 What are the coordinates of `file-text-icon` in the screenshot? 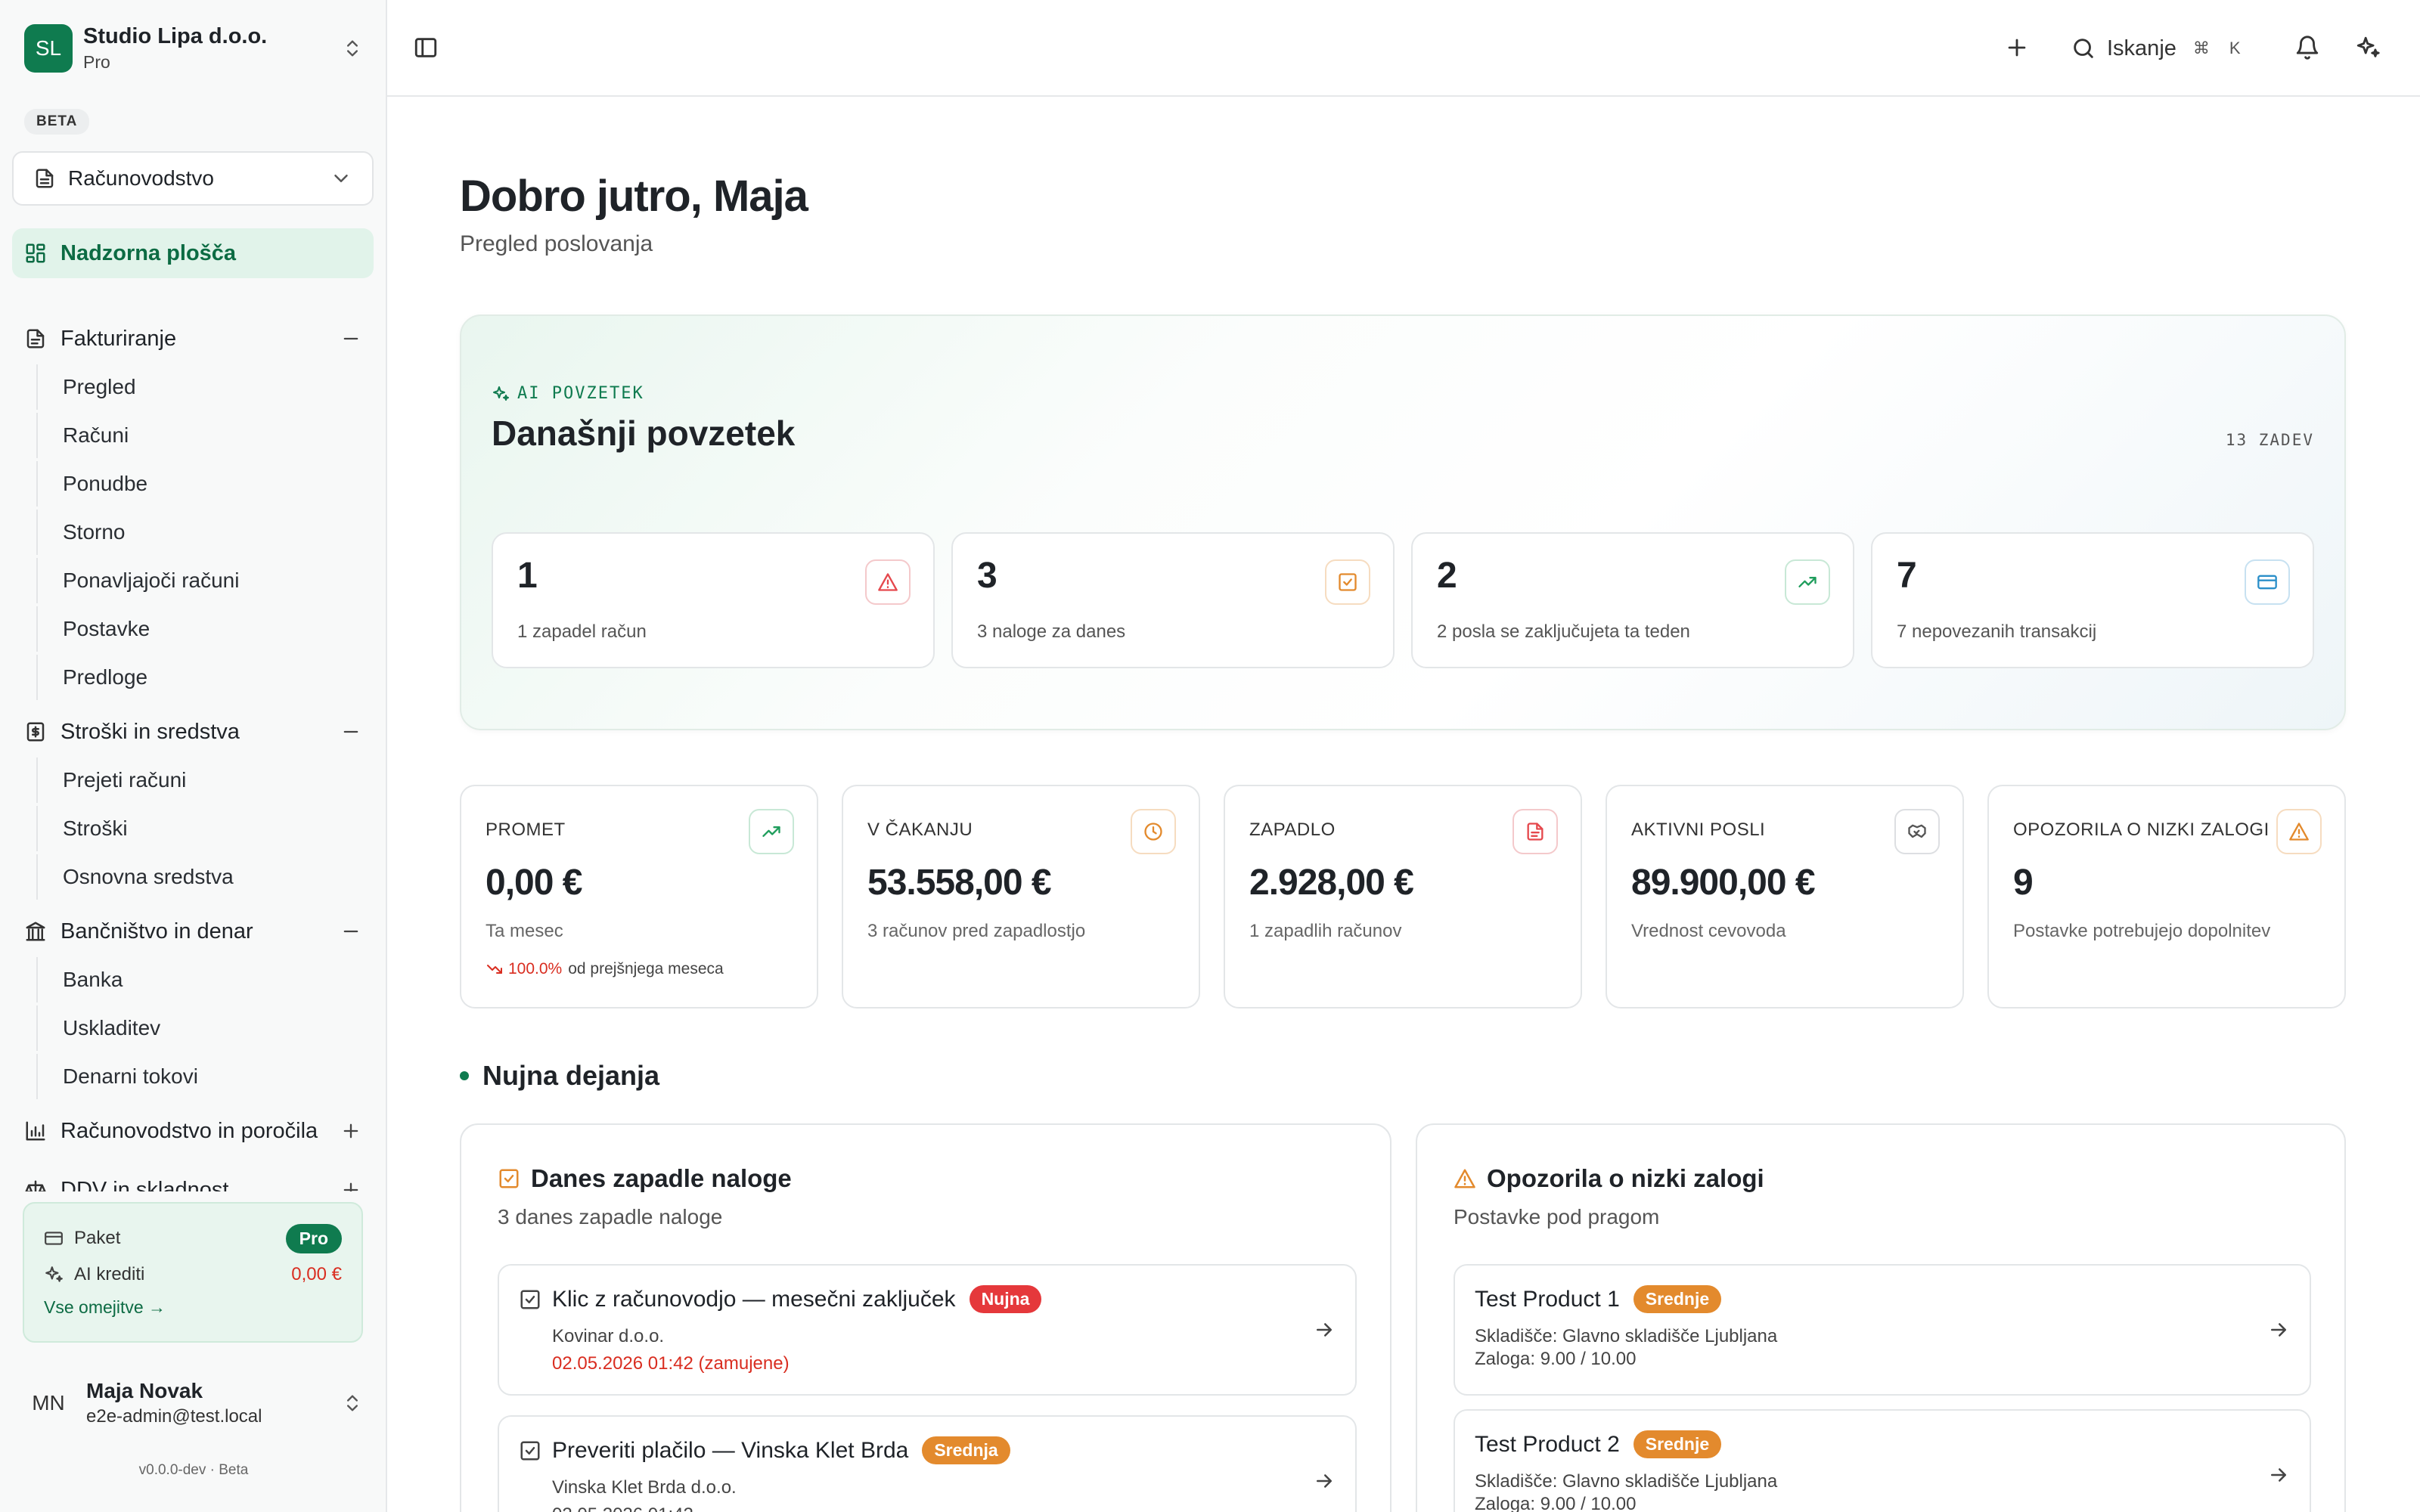 It's located at (35, 339).